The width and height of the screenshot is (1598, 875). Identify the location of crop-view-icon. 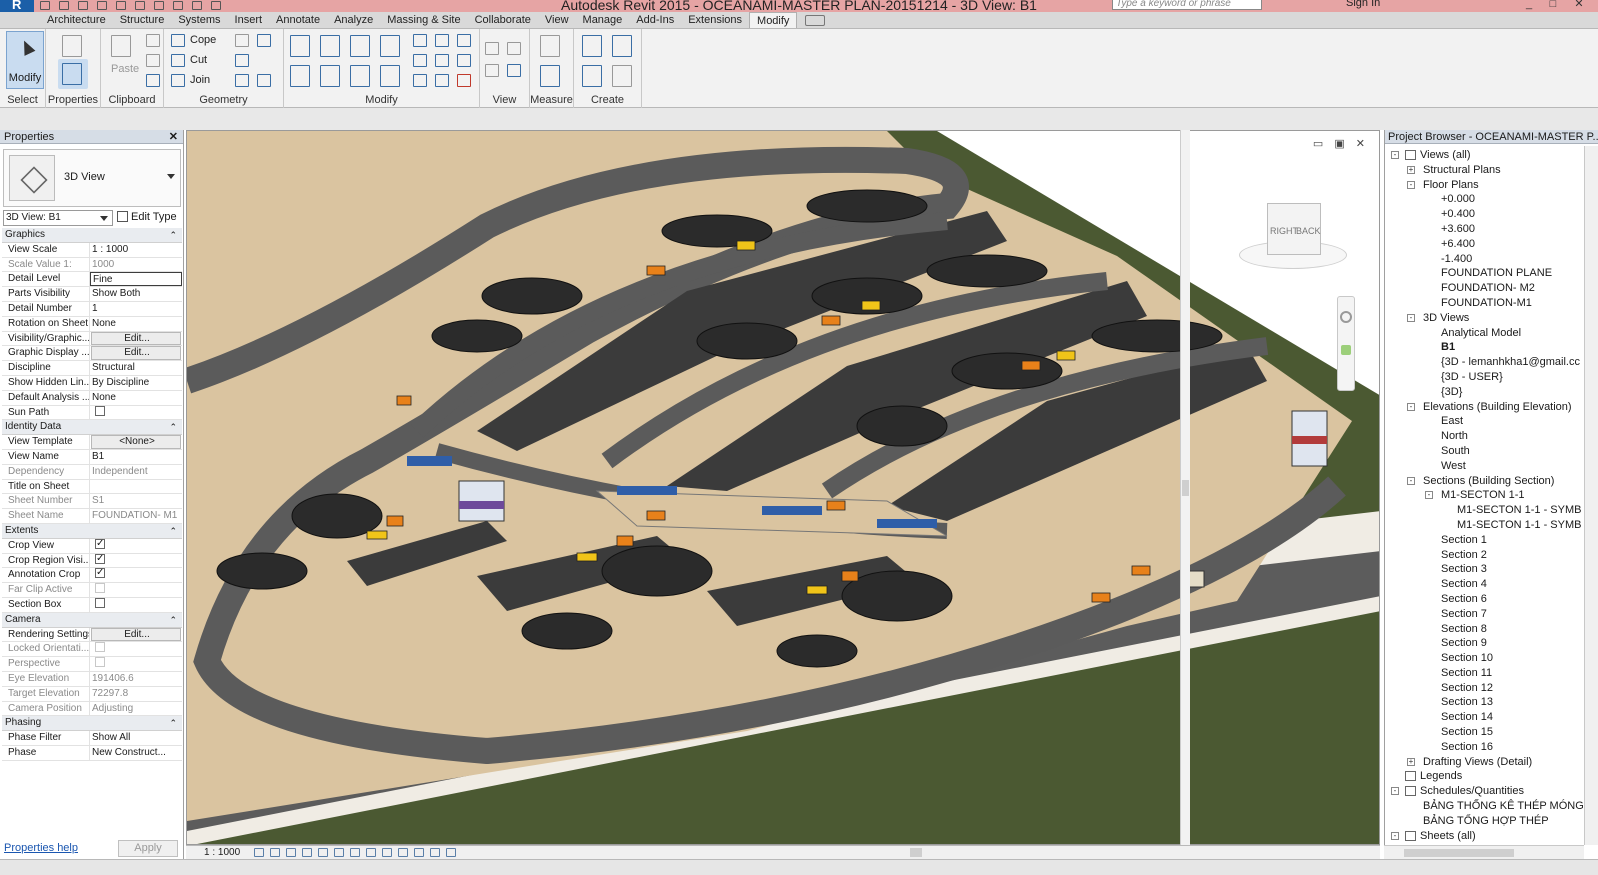
(339, 852).